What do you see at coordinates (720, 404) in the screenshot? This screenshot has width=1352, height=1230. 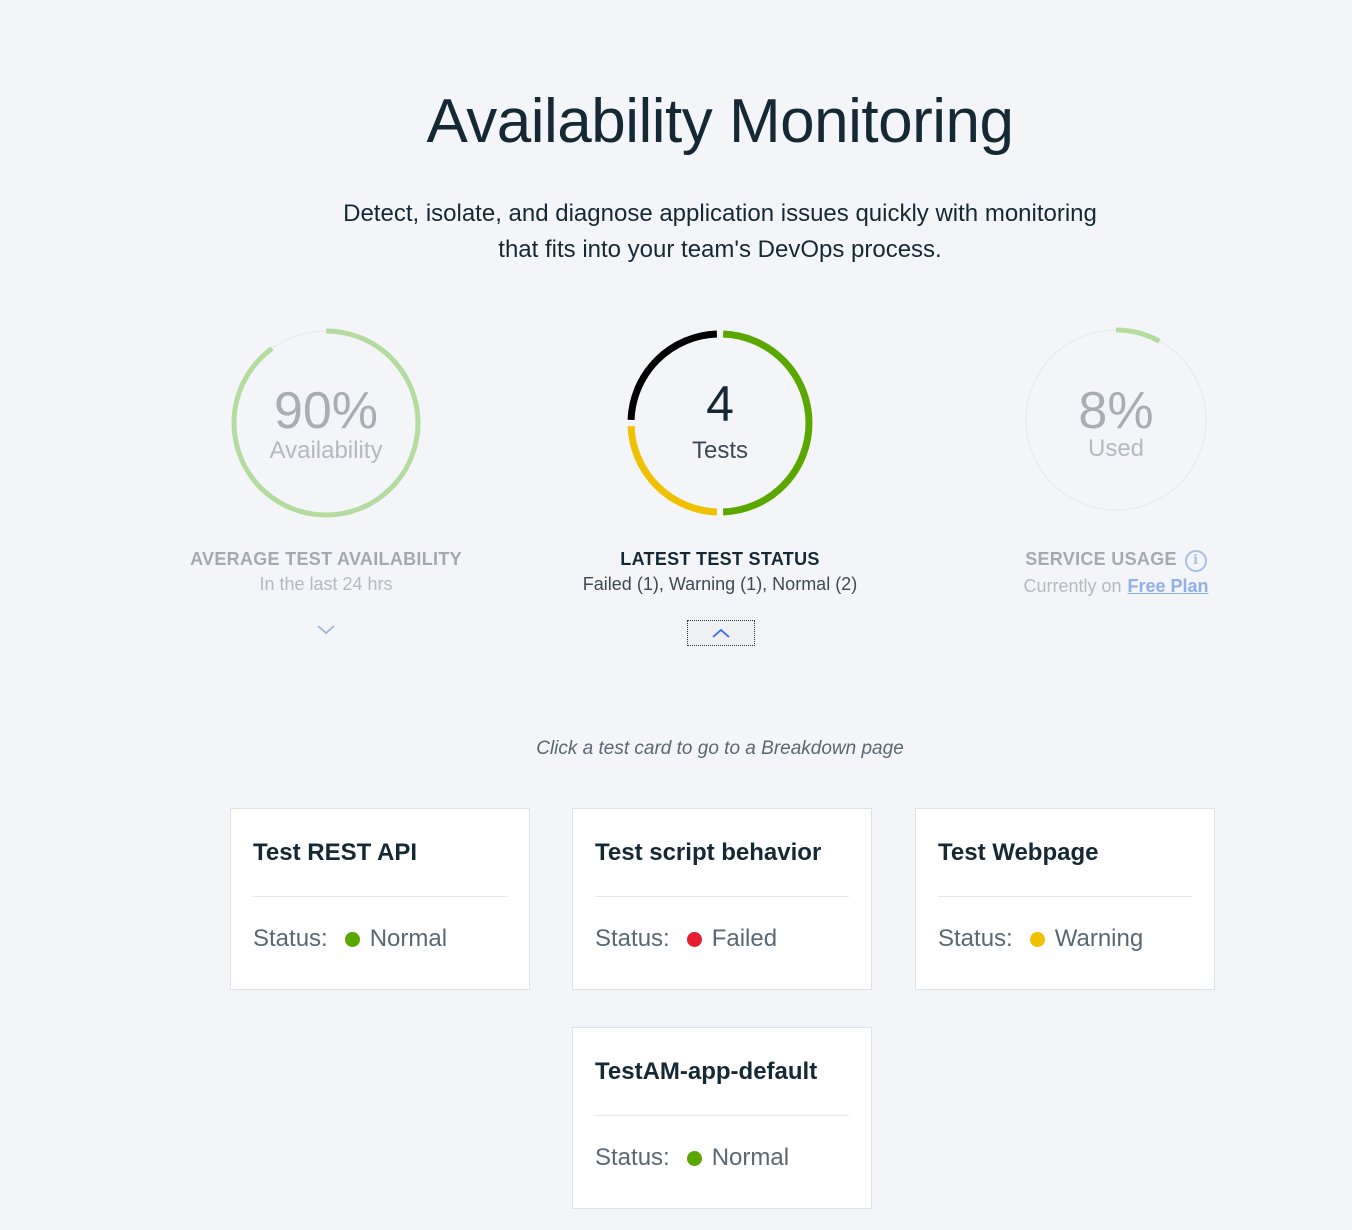 I see `tests-count: 4` at bounding box center [720, 404].